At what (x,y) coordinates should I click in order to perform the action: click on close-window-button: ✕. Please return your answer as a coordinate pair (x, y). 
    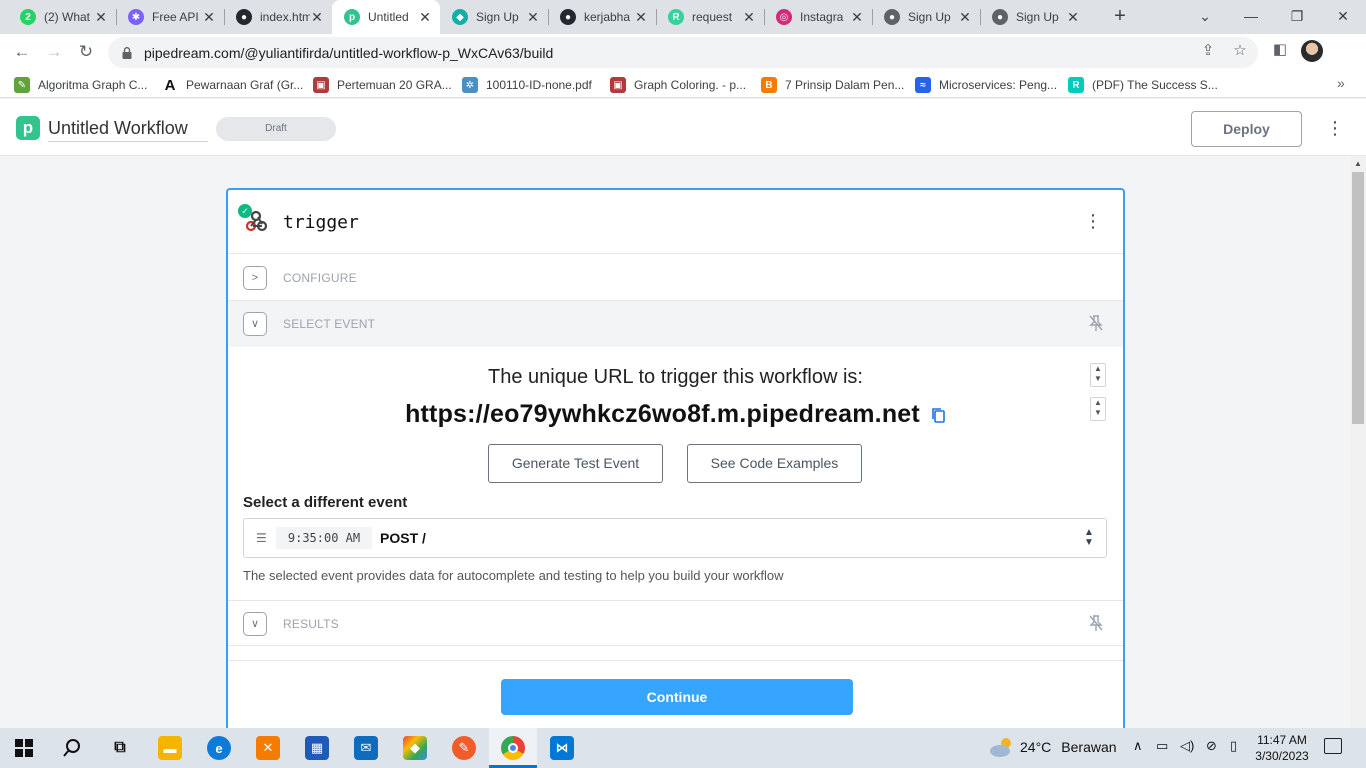
    Looking at the image, I should click on (1343, 17).